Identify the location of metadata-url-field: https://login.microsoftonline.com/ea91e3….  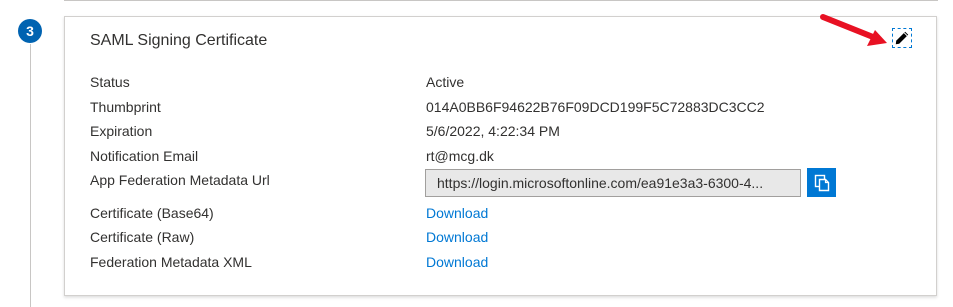
(613, 183).